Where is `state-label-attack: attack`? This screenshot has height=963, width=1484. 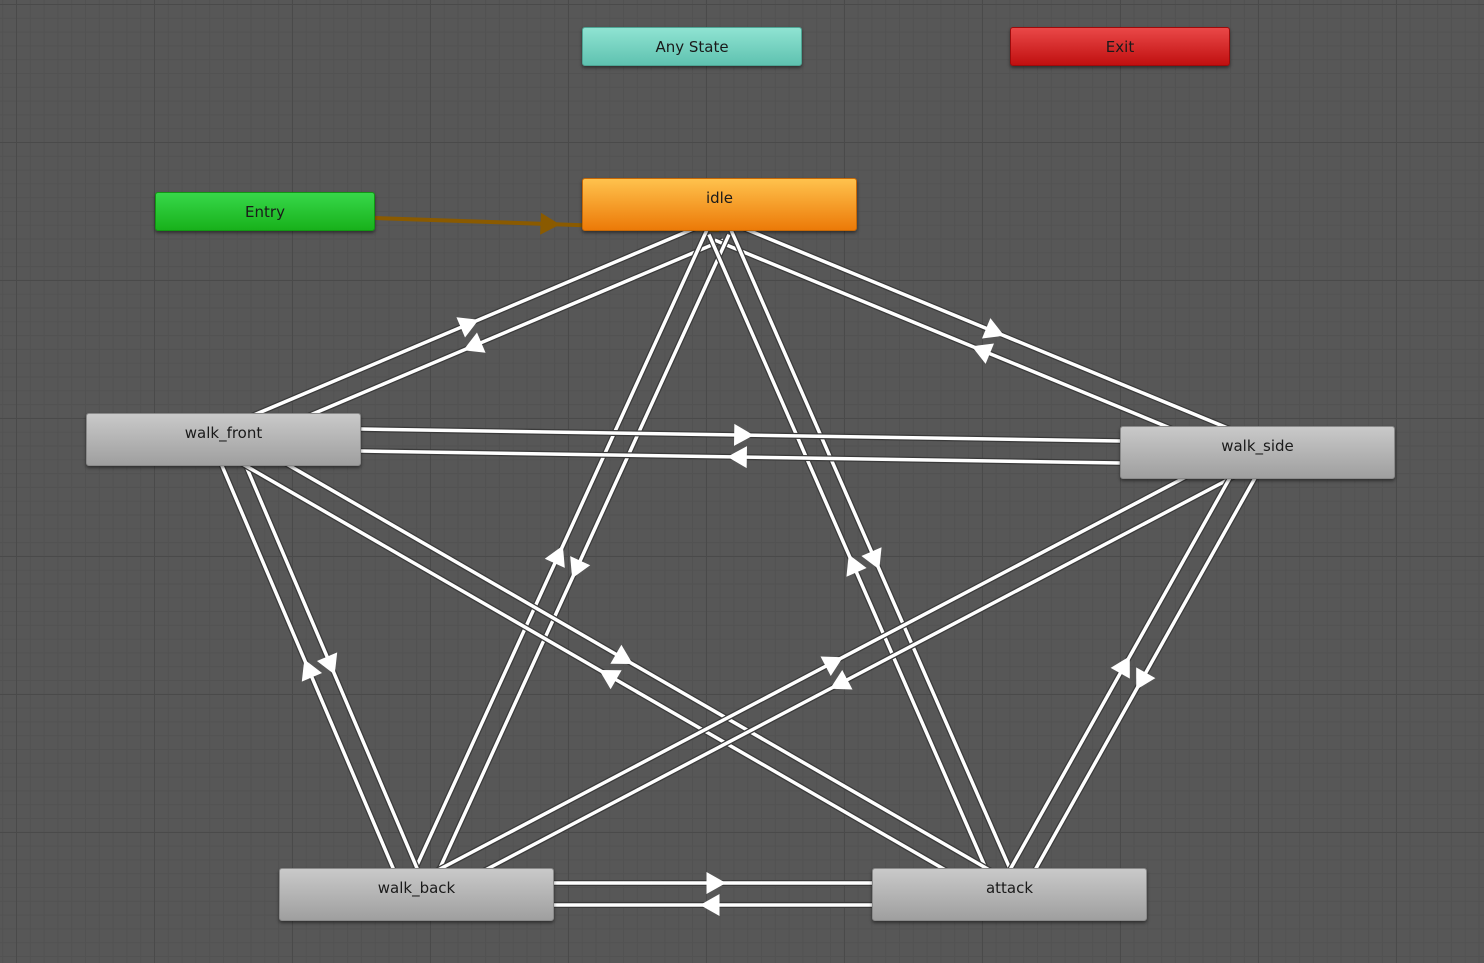
state-label-attack: attack is located at coordinates (1009, 888).